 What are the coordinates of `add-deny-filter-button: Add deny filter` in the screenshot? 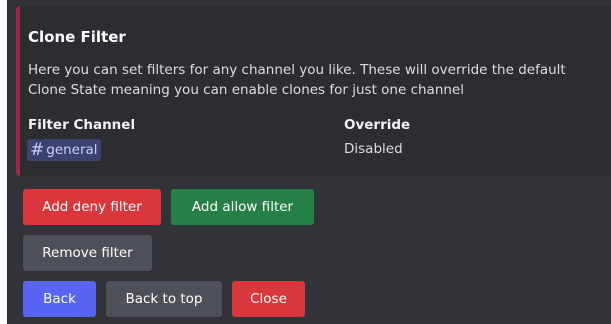 It's located at (92, 207).